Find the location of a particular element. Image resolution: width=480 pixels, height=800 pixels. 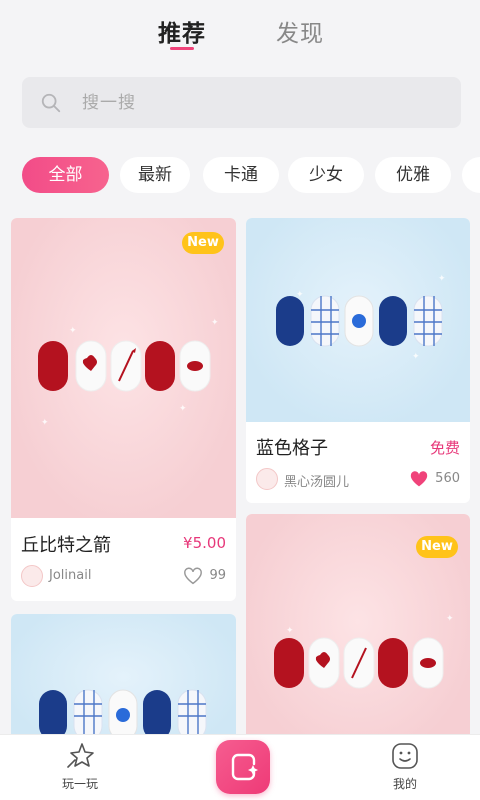

active-tab-indicator is located at coordinates (182, 48).